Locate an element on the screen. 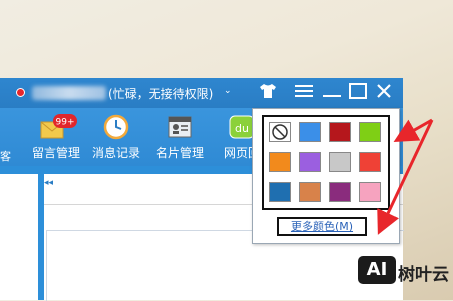 The width and height of the screenshot is (453, 301). contact-list-panel is located at coordinates (19, 237).